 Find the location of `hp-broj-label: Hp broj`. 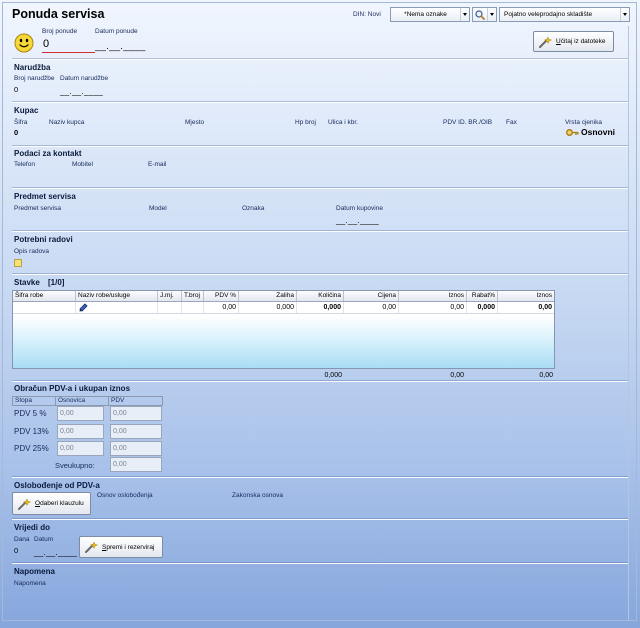

hp-broj-label: Hp broj is located at coordinates (305, 122).